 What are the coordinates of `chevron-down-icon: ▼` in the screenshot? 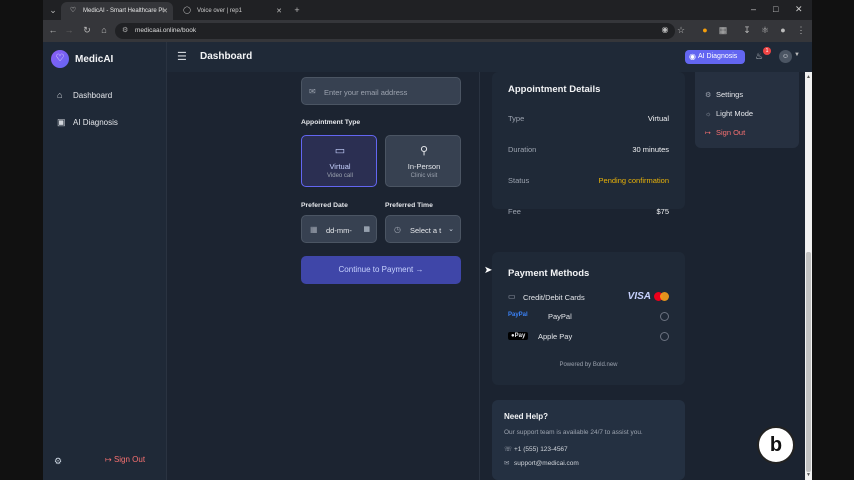 It's located at (797, 55).